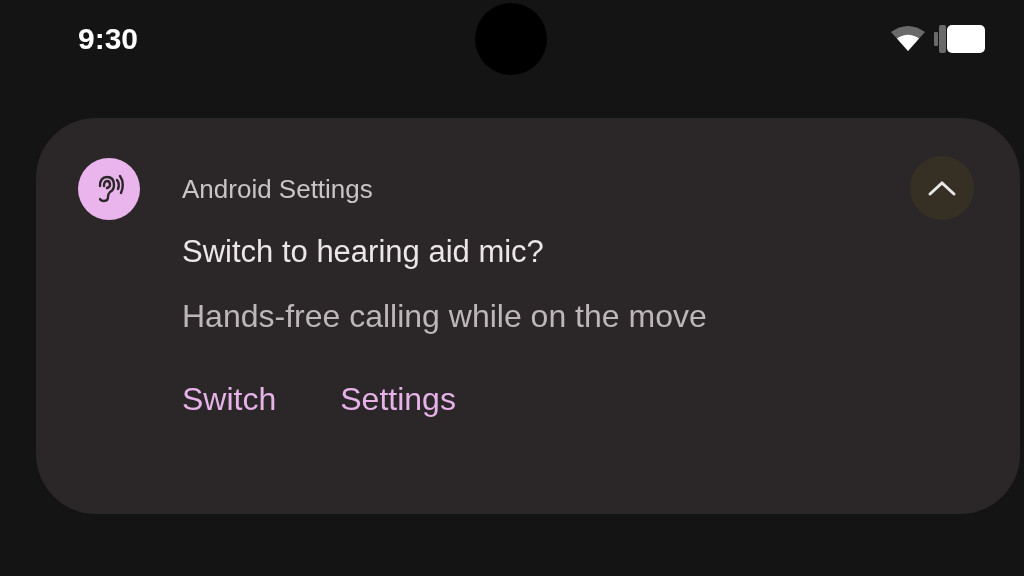 The image size is (1024, 576). What do you see at coordinates (908, 39) in the screenshot?
I see `wifi-icon` at bounding box center [908, 39].